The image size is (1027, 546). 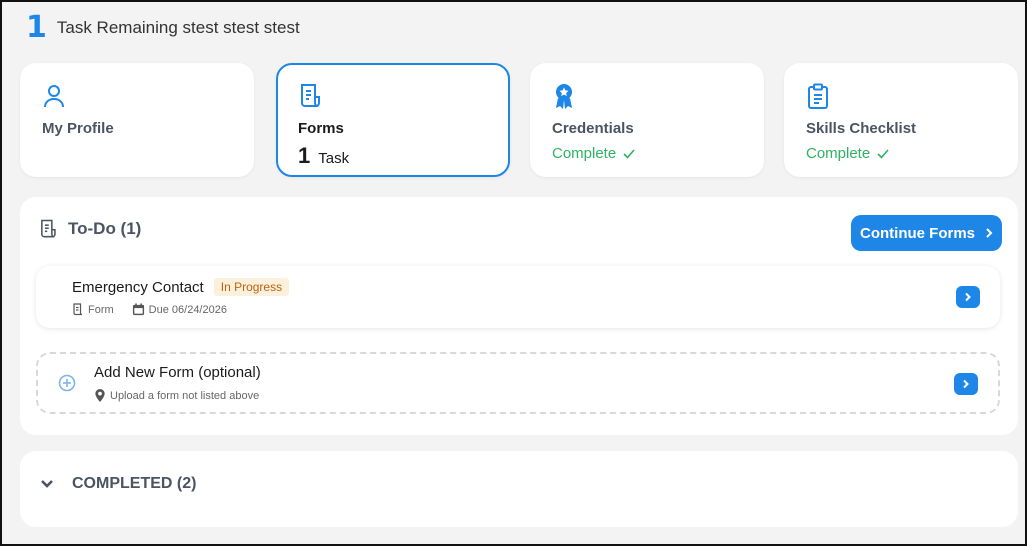 What do you see at coordinates (134, 483) in the screenshot?
I see `completed-title: COMPLETED (2)` at bounding box center [134, 483].